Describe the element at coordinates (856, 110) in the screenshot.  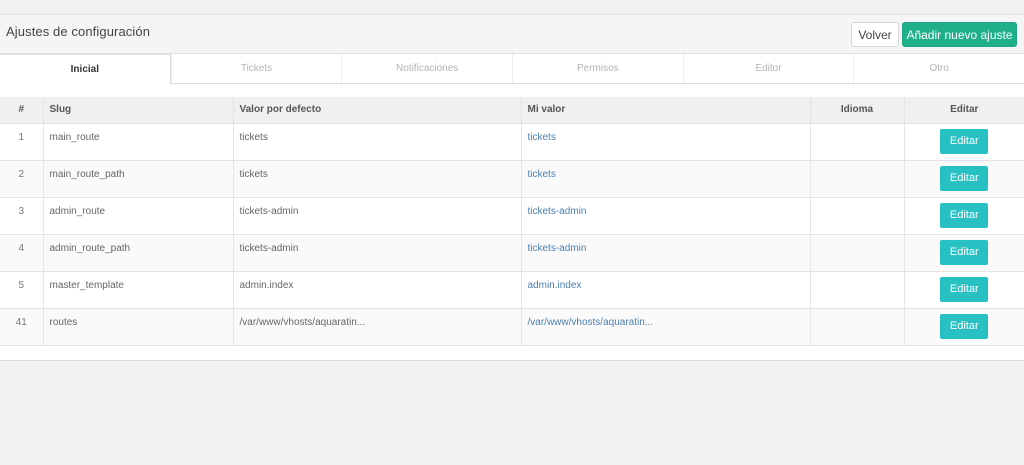
I see `col-header-lang: Idioma` at that location.